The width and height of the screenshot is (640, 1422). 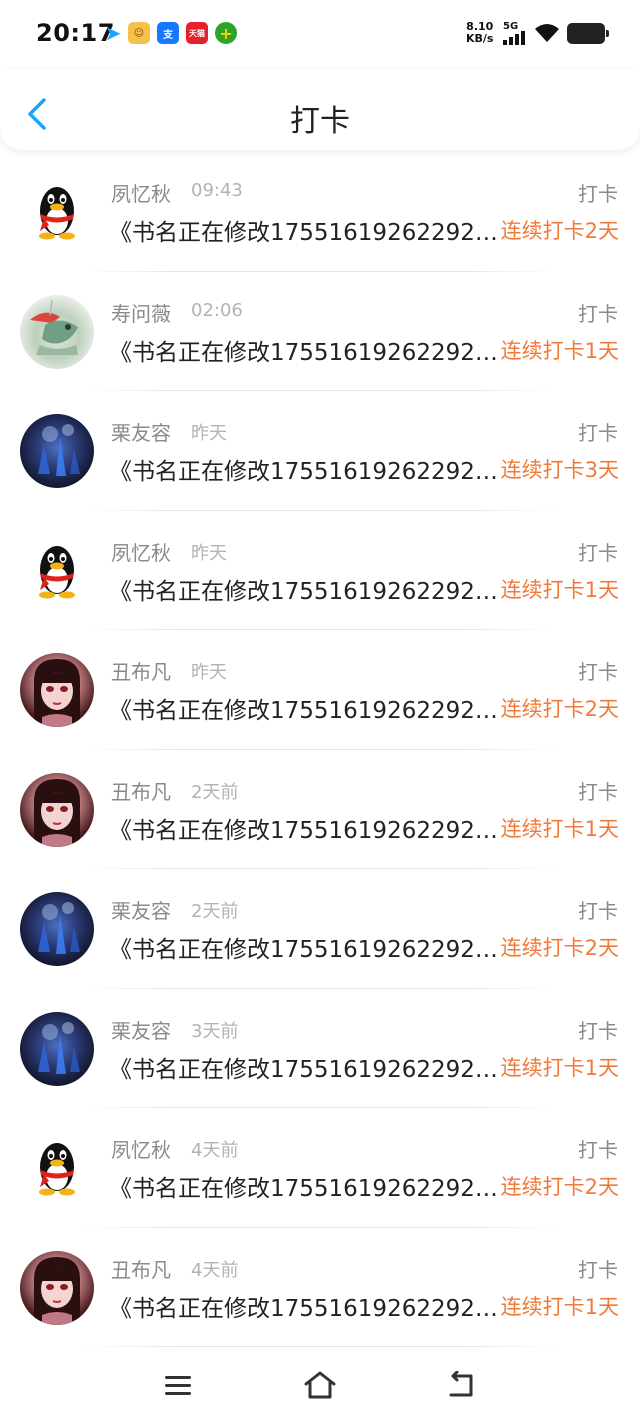 What do you see at coordinates (547, 33) in the screenshot?
I see `wifi-icon` at bounding box center [547, 33].